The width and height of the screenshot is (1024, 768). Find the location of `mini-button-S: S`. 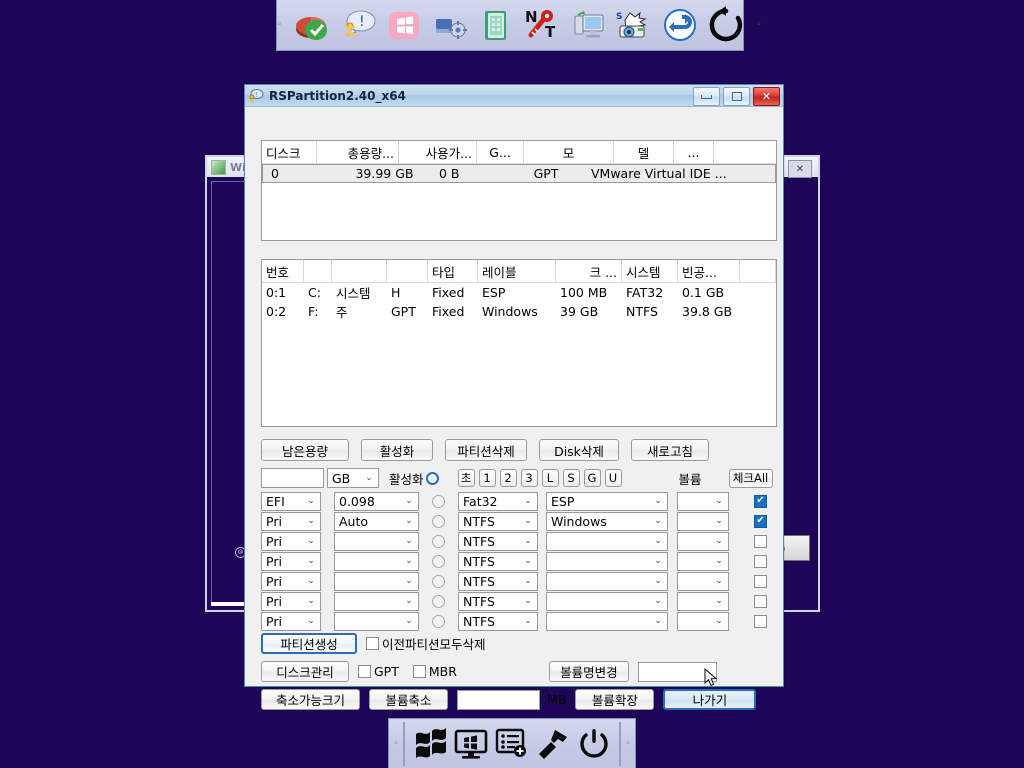

mini-button-S: S is located at coordinates (571, 478).